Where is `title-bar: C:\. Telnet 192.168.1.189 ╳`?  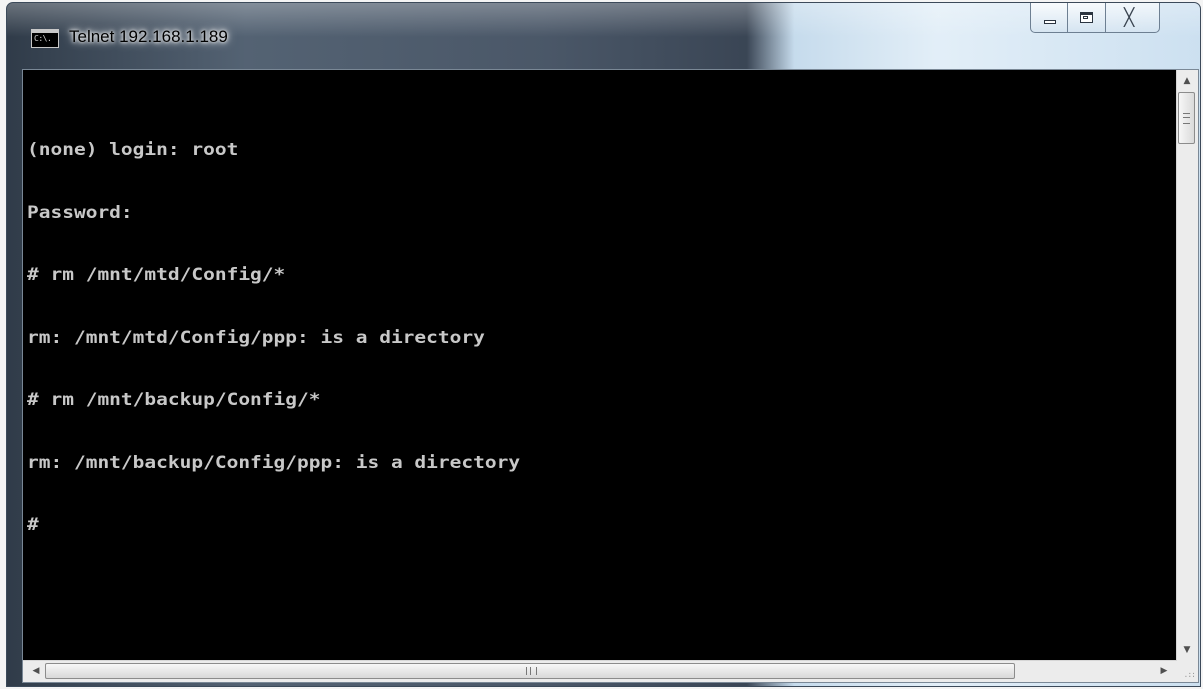 title-bar: C:\. Telnet 192.168.1.189 ╳ is located at coordinates (603, 36).